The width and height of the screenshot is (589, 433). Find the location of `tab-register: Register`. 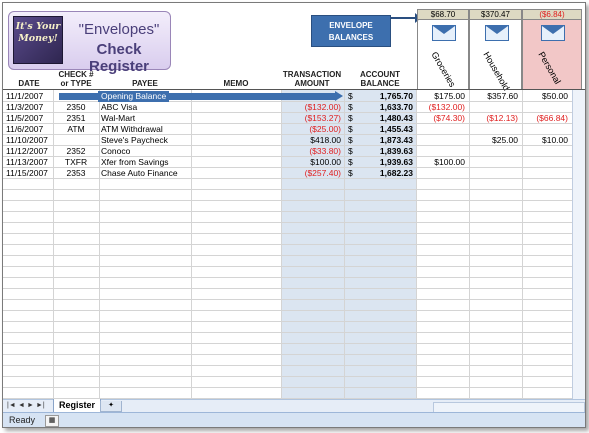

tab-register: Register is located at coordinates (77, 406).